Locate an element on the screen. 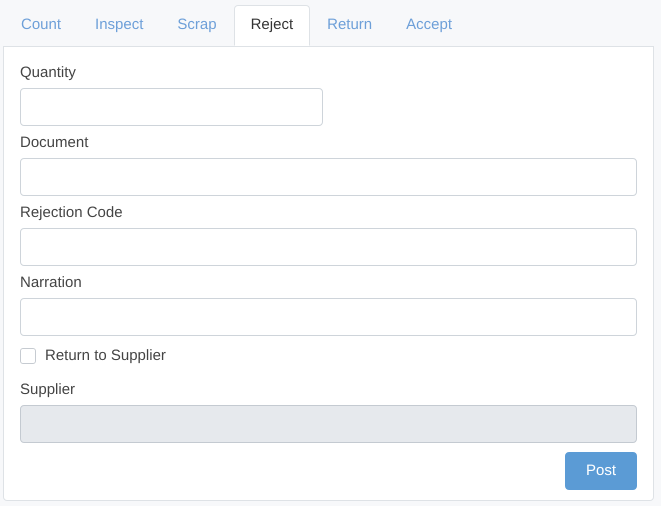 Image resolution: width=661 pixels, height=506 pixels. post-button: Post is located at coordinates (601, 471).